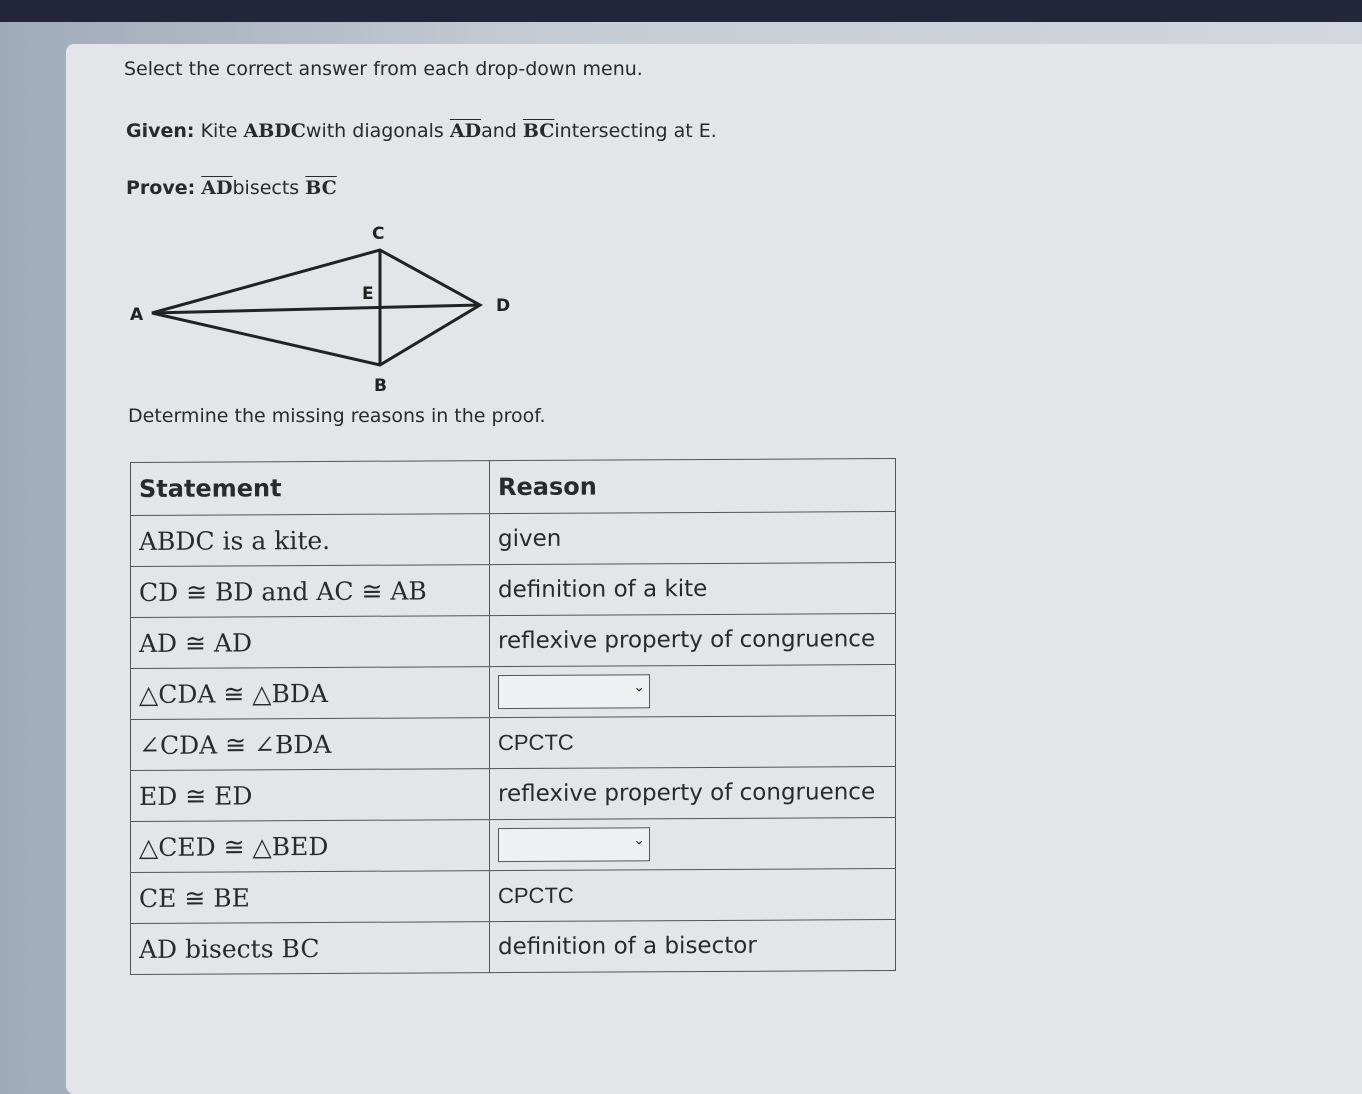  What do you see at coordinates (310, 948) in the screenshot?
I see `statement-cell: AD bisects BC` at bounding box center [310, 948].